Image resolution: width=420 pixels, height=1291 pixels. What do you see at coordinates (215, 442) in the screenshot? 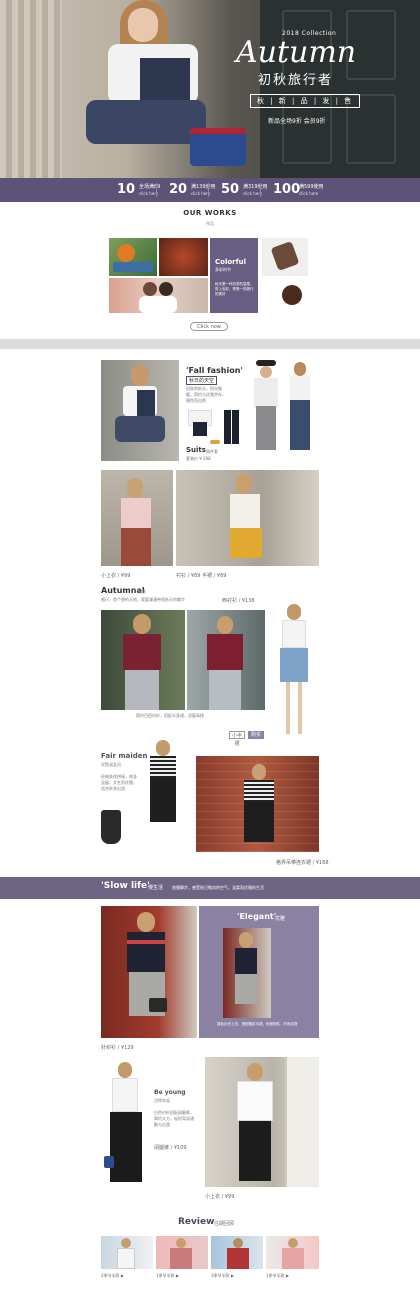
I see `sunglasses-icon` at bounding box center [215, 442].